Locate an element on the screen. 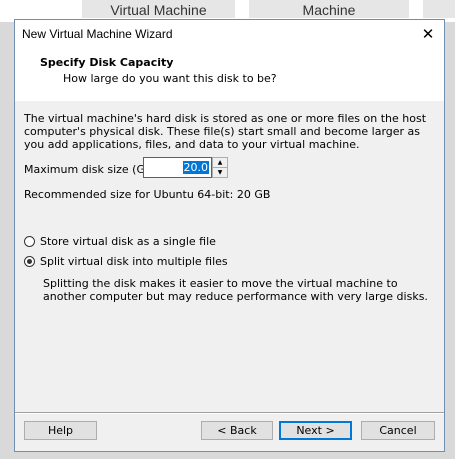 The image size is (455, 459). radio-dot-icon is located at coordinates (29, 261).